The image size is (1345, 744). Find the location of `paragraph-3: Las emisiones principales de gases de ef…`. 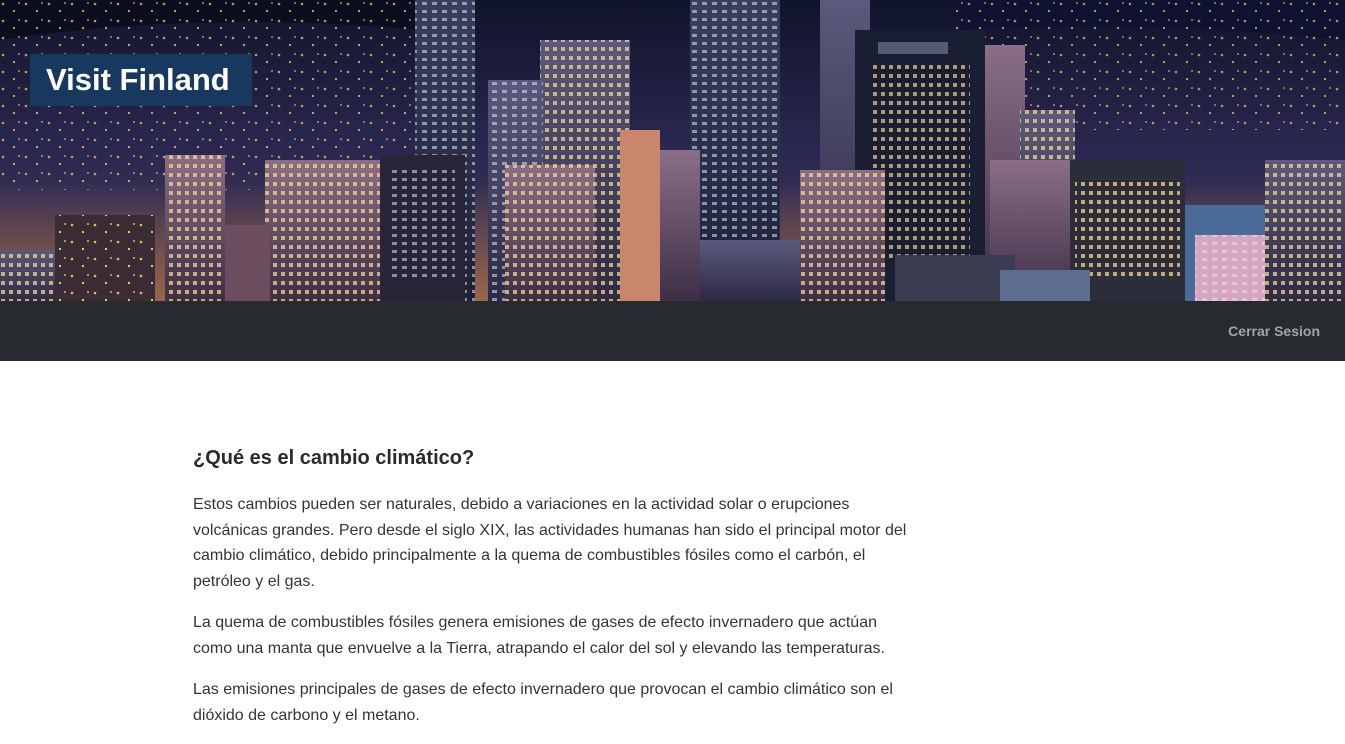

paragraph-3: Las emisiones principales de gases de ef… is located at coordinates (543, 702).